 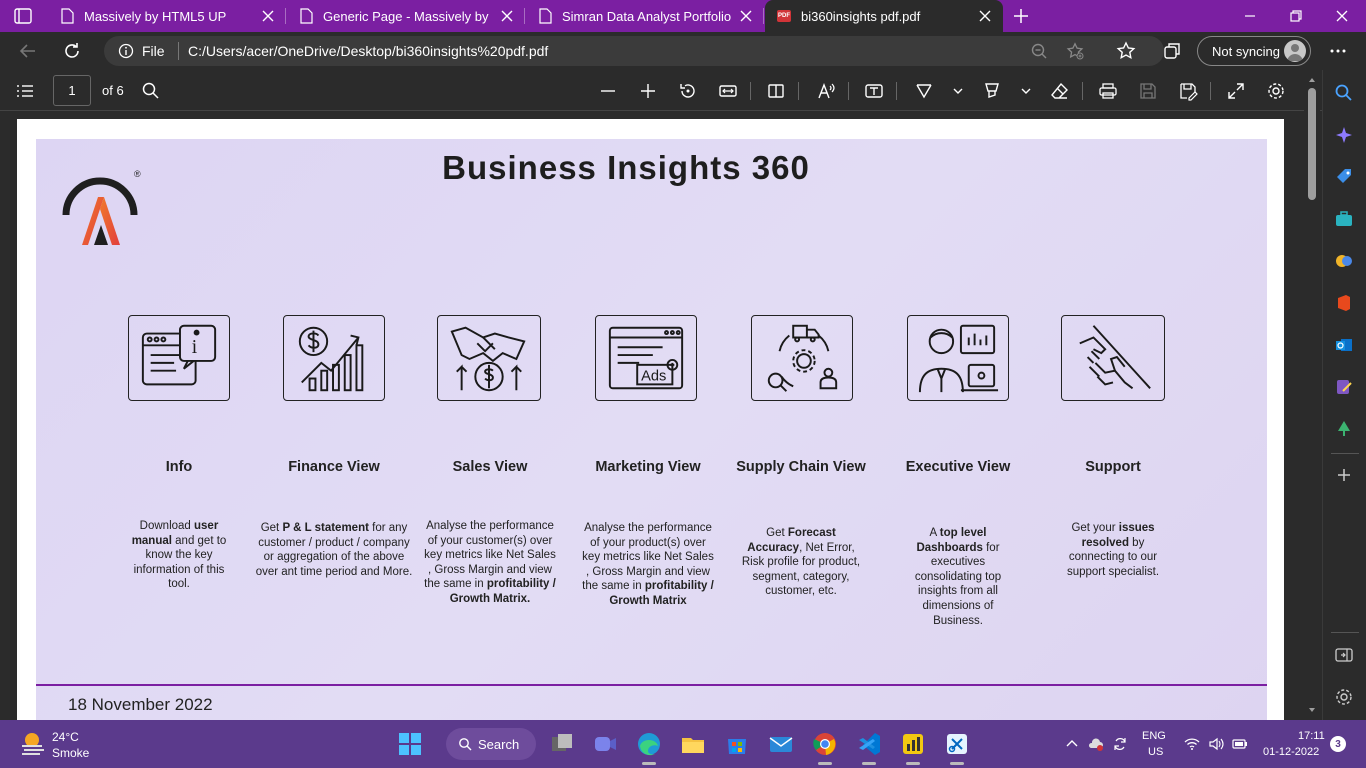 I want to click on vertical-scrollbar, so click(x=1312, y=395).